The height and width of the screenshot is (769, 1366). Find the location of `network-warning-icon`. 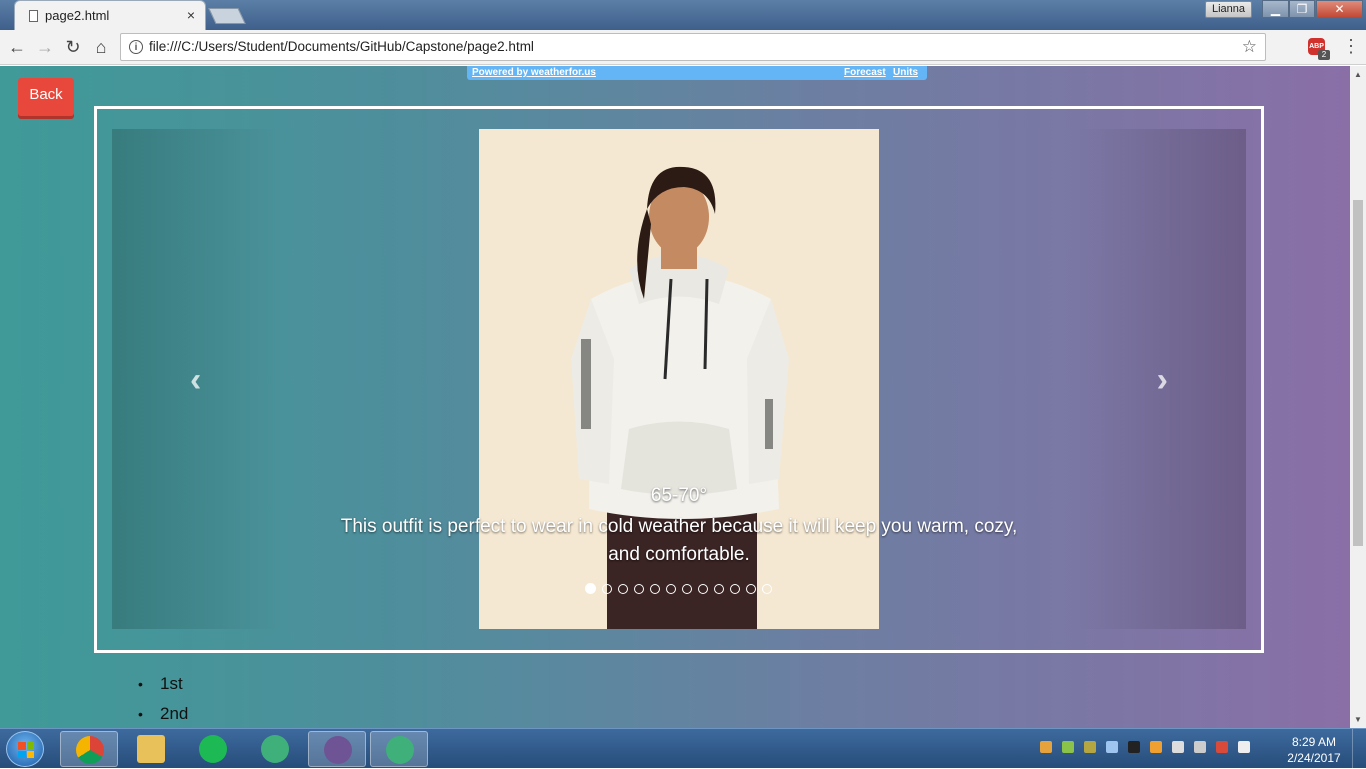

network-warning-icon is located at coordinates (1222, 747).